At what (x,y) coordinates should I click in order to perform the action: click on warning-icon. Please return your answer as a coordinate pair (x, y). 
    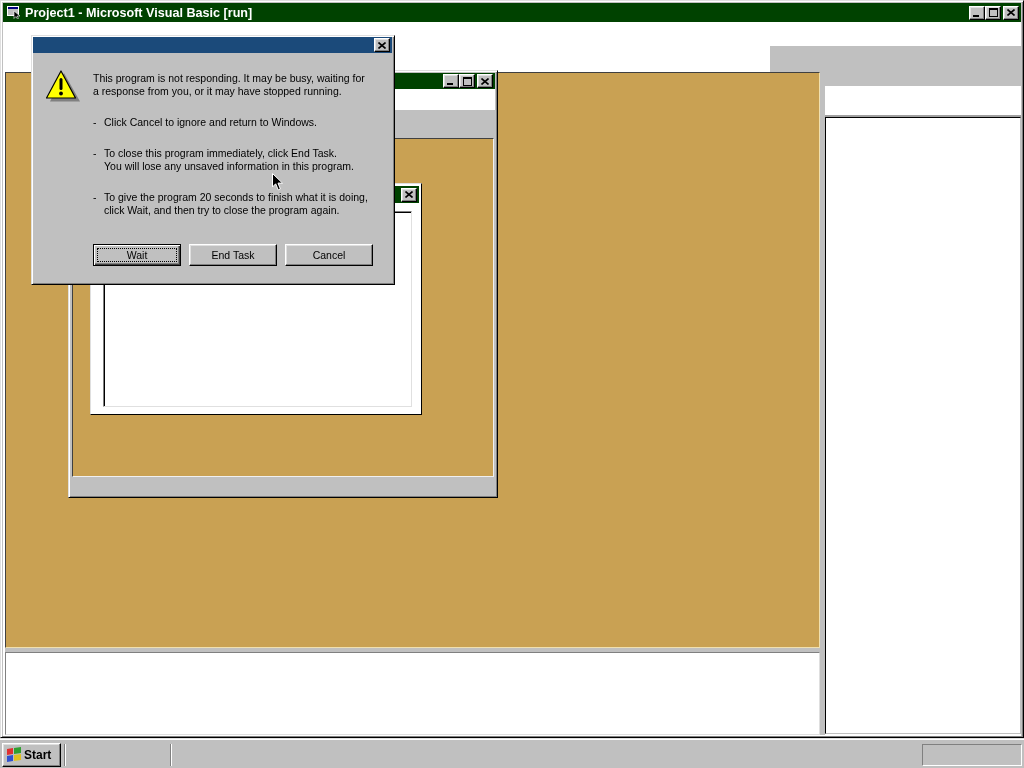
    Looking at the image, I should click on (63, 86).